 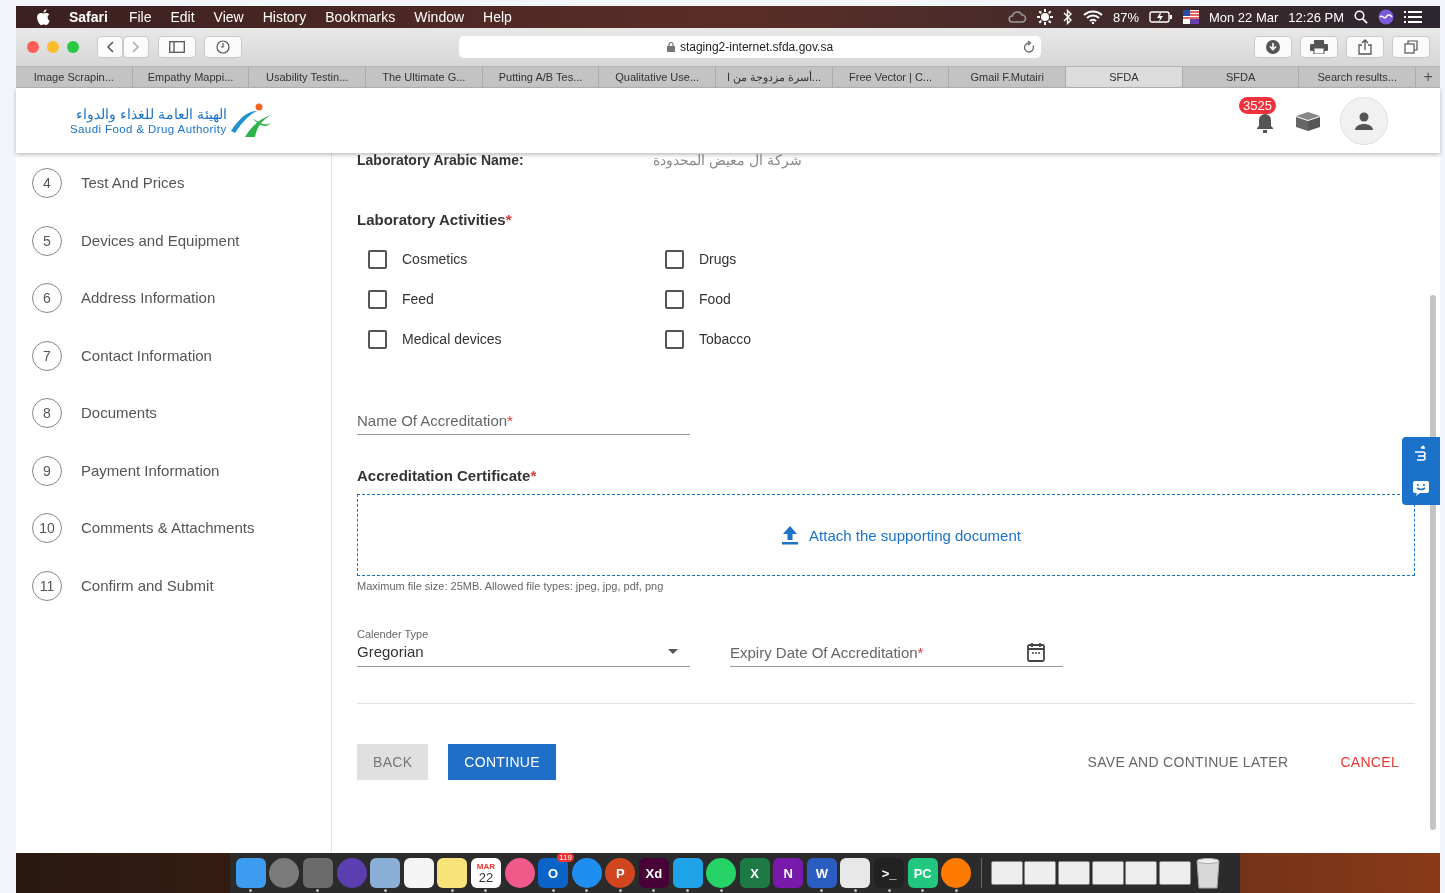 I want to click on share-icon, so click(x=1365, y=47).